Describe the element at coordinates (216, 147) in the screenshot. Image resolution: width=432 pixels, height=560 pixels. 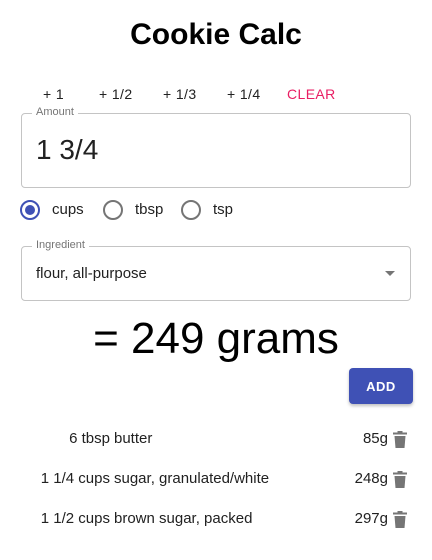
I see `amount-field: Amount 1 3/4` at that location.